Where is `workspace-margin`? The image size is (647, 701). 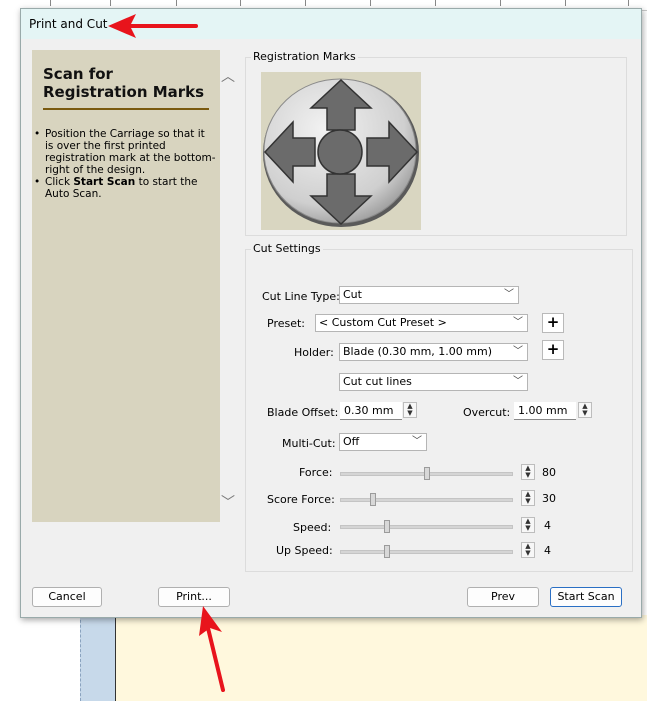 workspace-margin is located at coordinates (10, 355).